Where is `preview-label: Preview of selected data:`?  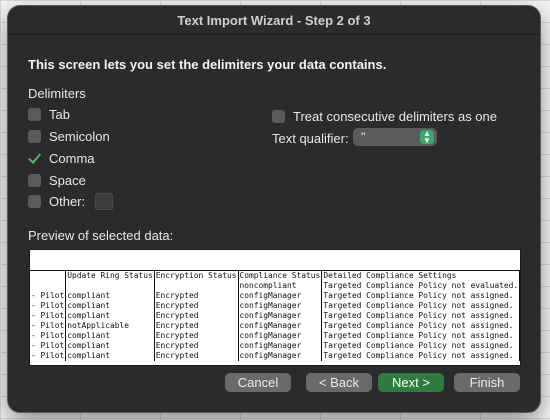 preview-label: Preview of selected data: is located at coordinates (101, 235).